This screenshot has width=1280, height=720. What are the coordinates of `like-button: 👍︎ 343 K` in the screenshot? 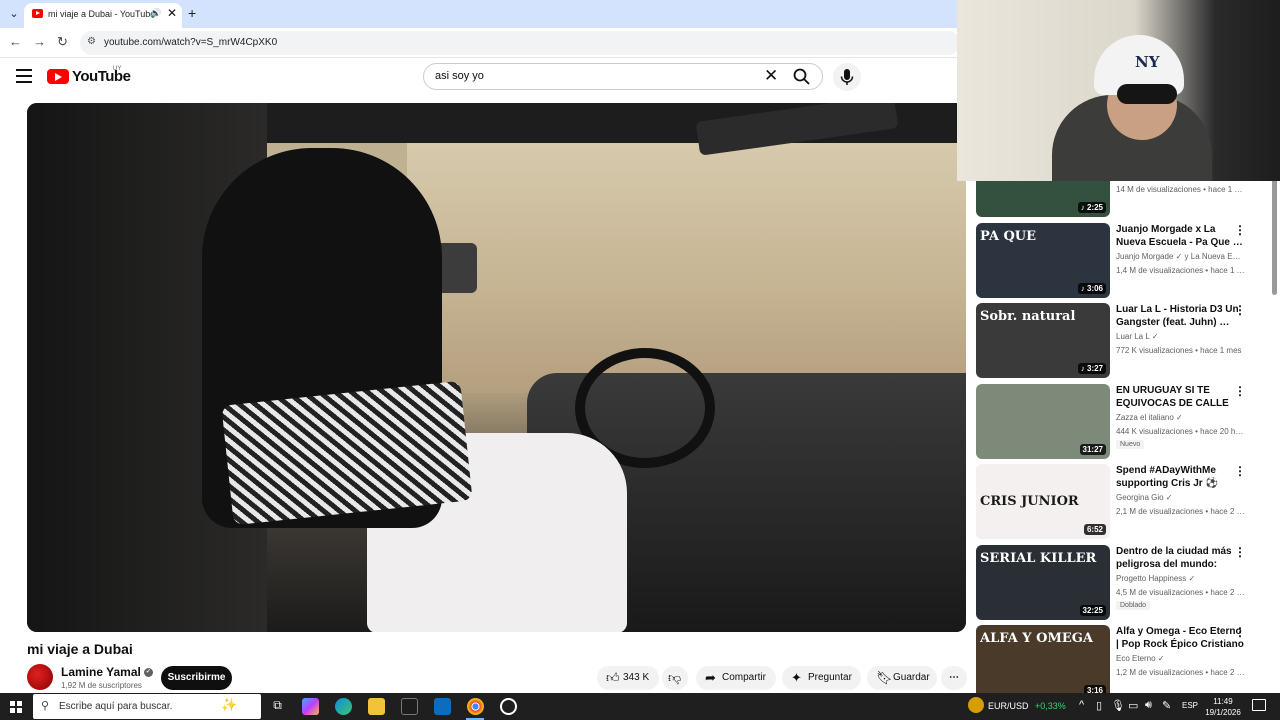 It's located at (628, 678).